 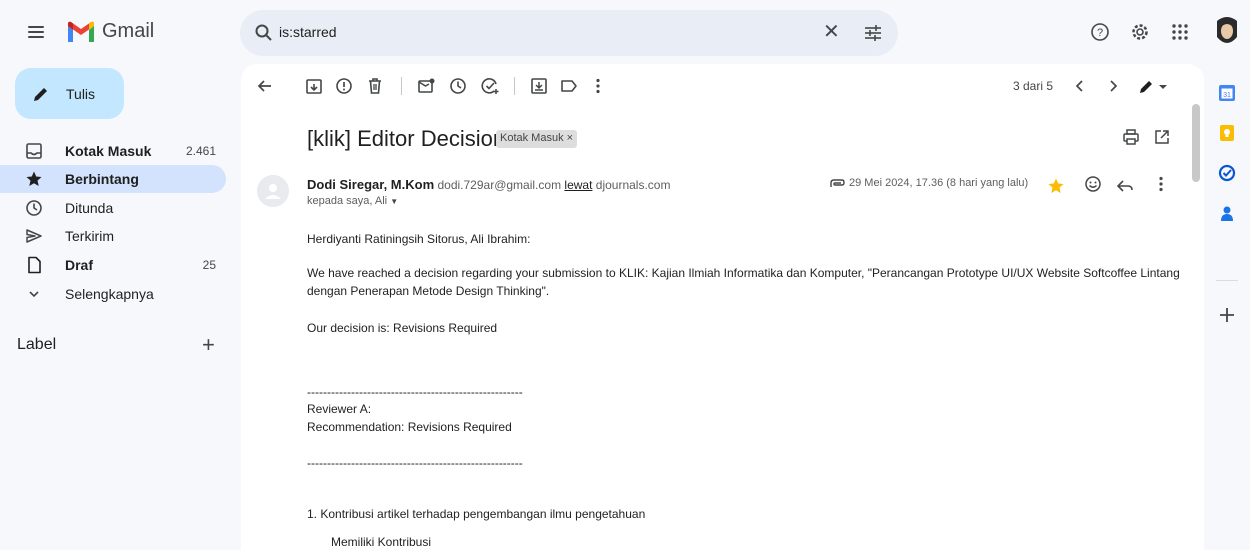 I want to click on caret-down-icon: ▼, so click(x=394, y=201).